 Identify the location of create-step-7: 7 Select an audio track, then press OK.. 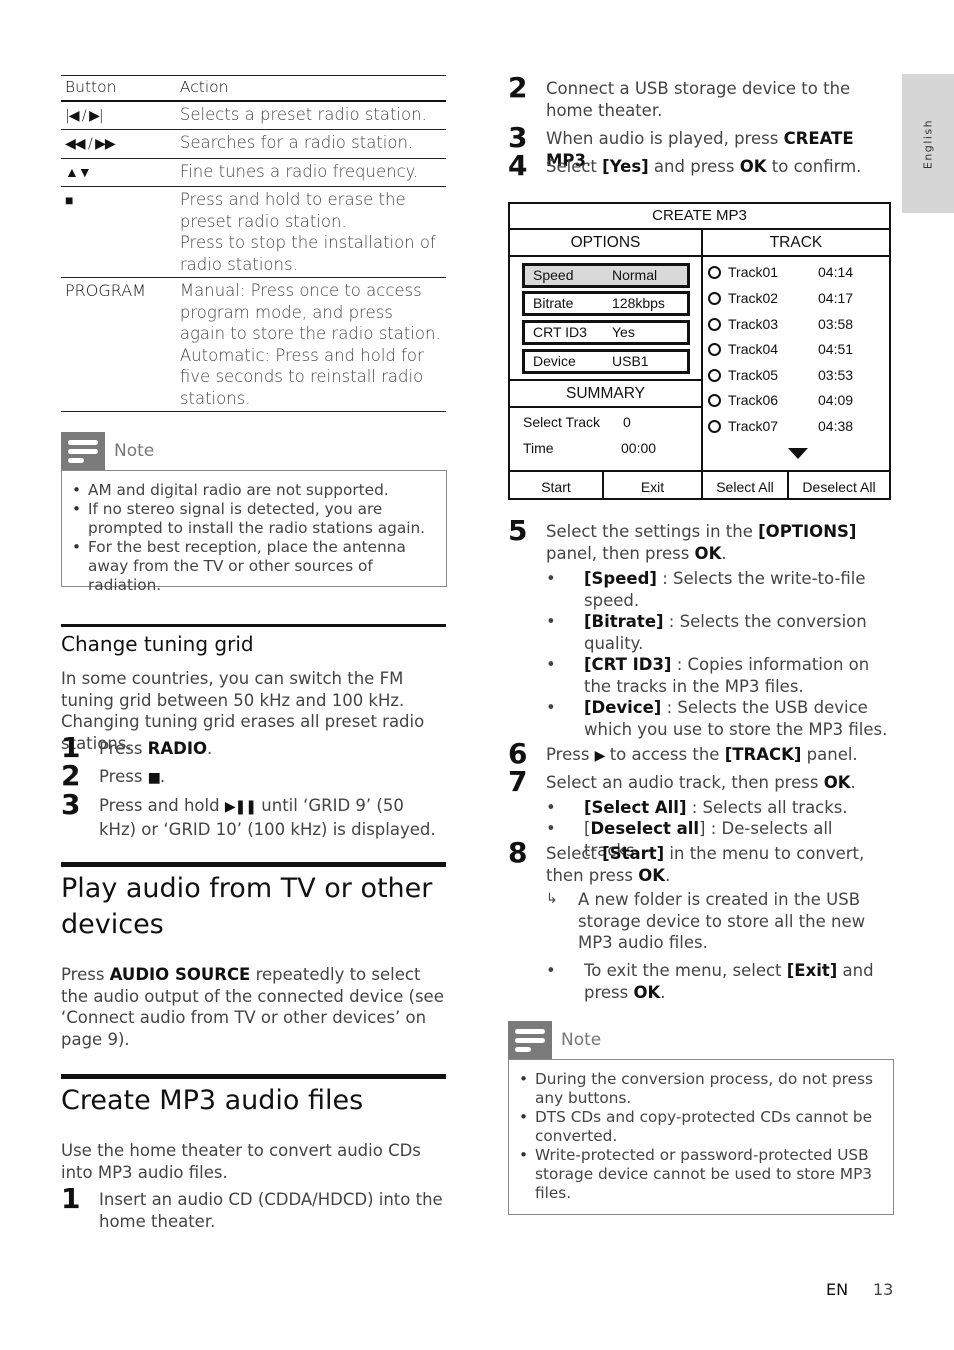
(682, 781).